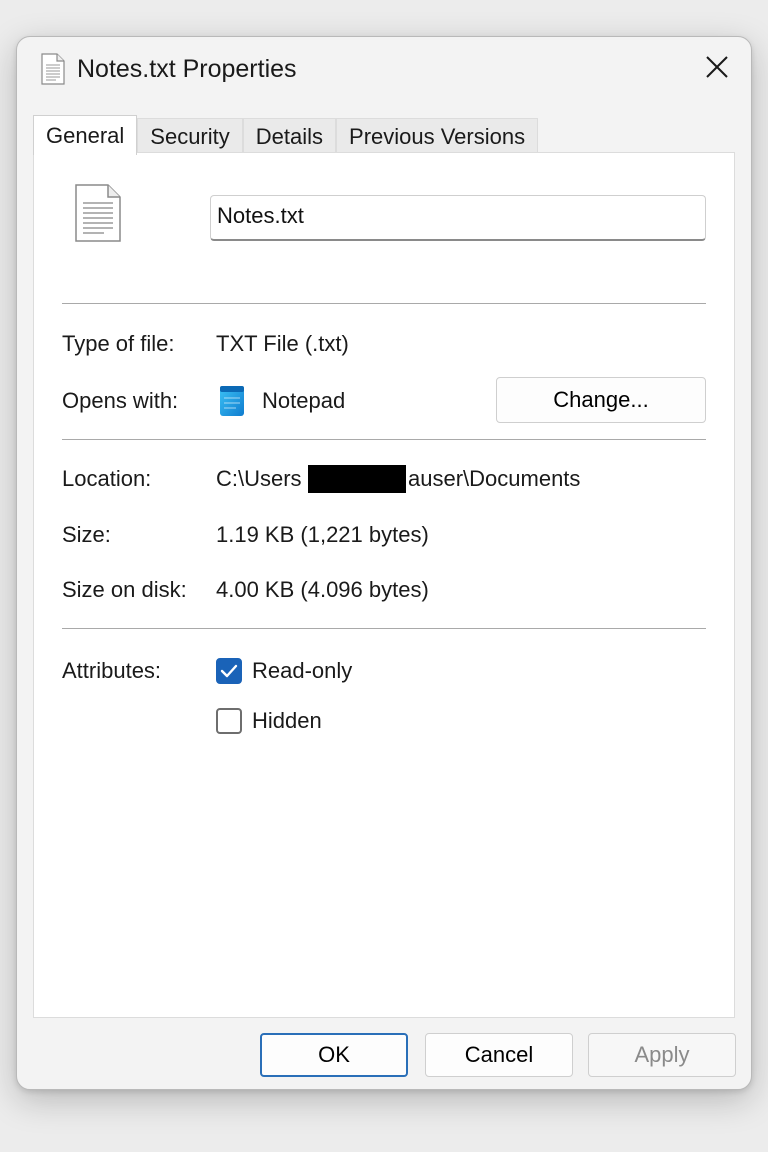 The height and width of the screenshot is (1152, 768). Describe the element at coordinates (494, 478) in the screenshot. I see `location-value-suffix: auser\Documents` at that location.